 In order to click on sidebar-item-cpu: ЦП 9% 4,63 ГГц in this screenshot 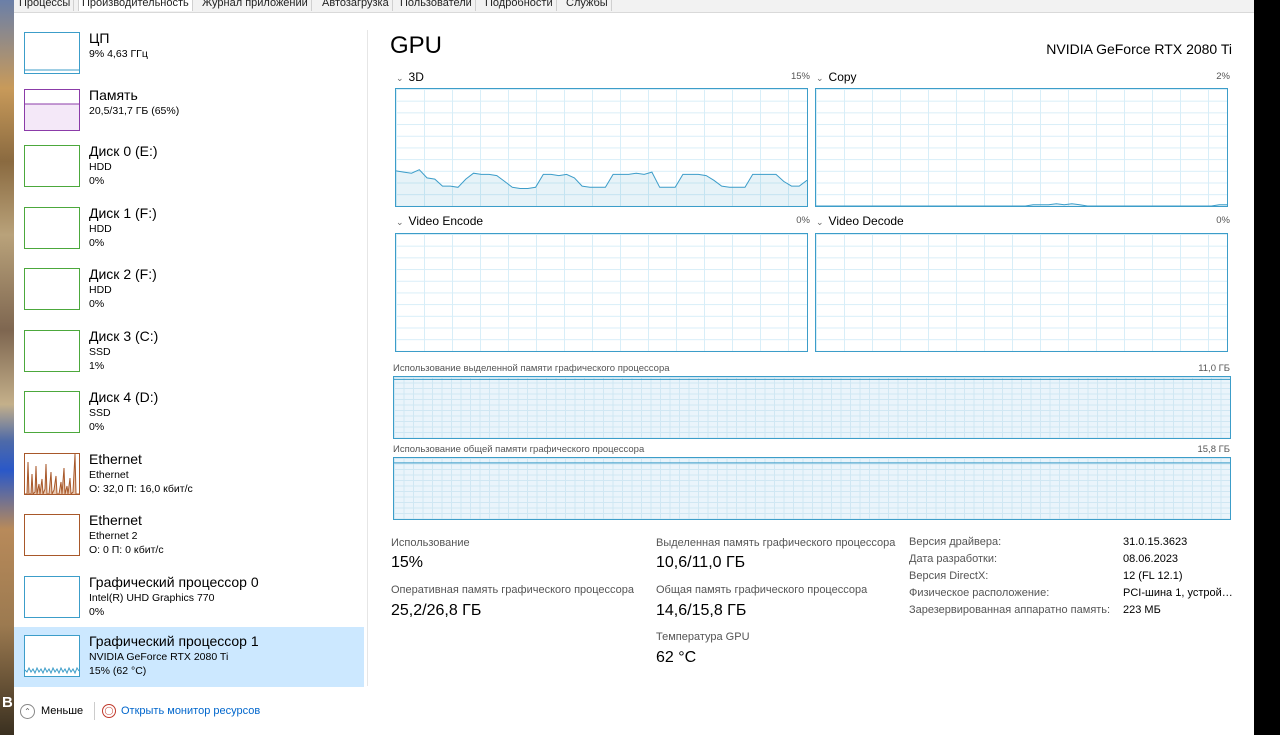, I will do `click(189, 58)`.